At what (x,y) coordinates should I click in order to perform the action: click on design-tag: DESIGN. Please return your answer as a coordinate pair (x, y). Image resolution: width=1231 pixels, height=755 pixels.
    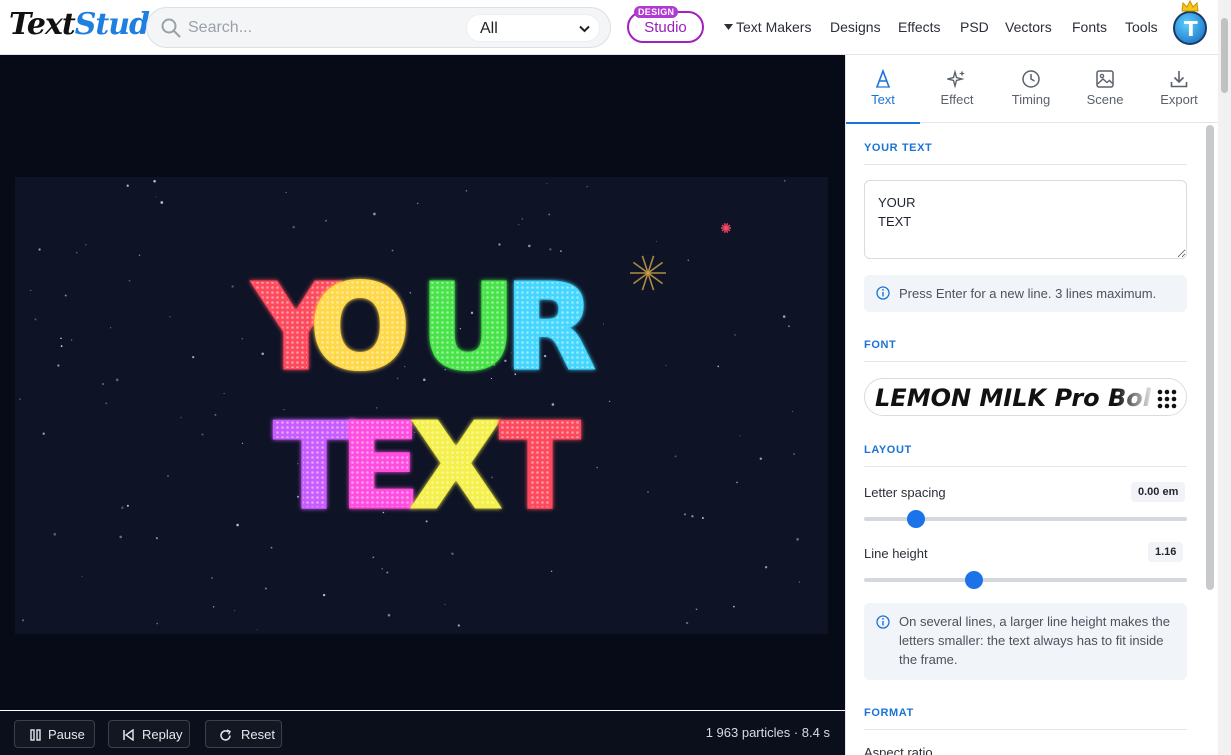
    Looking at the image, I should click on (656, 12).